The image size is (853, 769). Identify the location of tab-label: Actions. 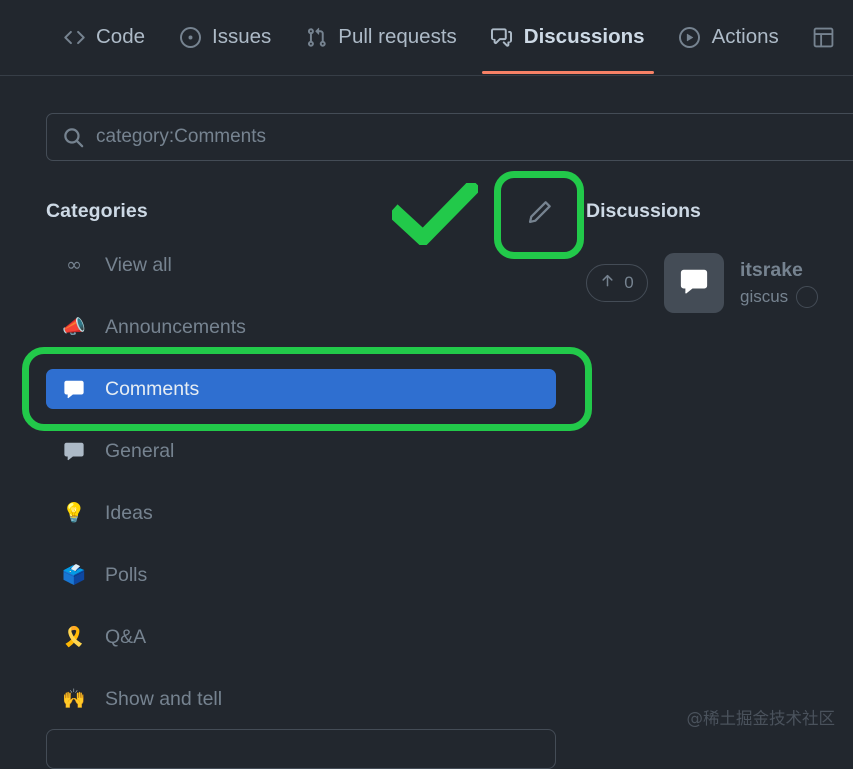
(745, 36).